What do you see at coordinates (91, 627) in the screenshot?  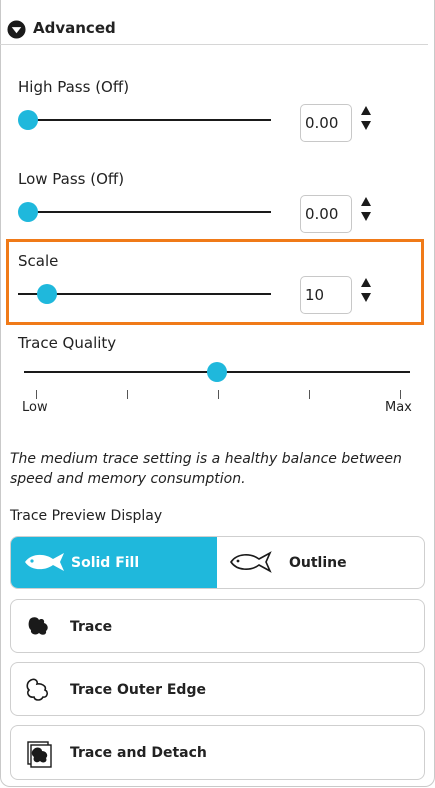 I see `trace-button-label: Trace` at bounding box center [91, 627].